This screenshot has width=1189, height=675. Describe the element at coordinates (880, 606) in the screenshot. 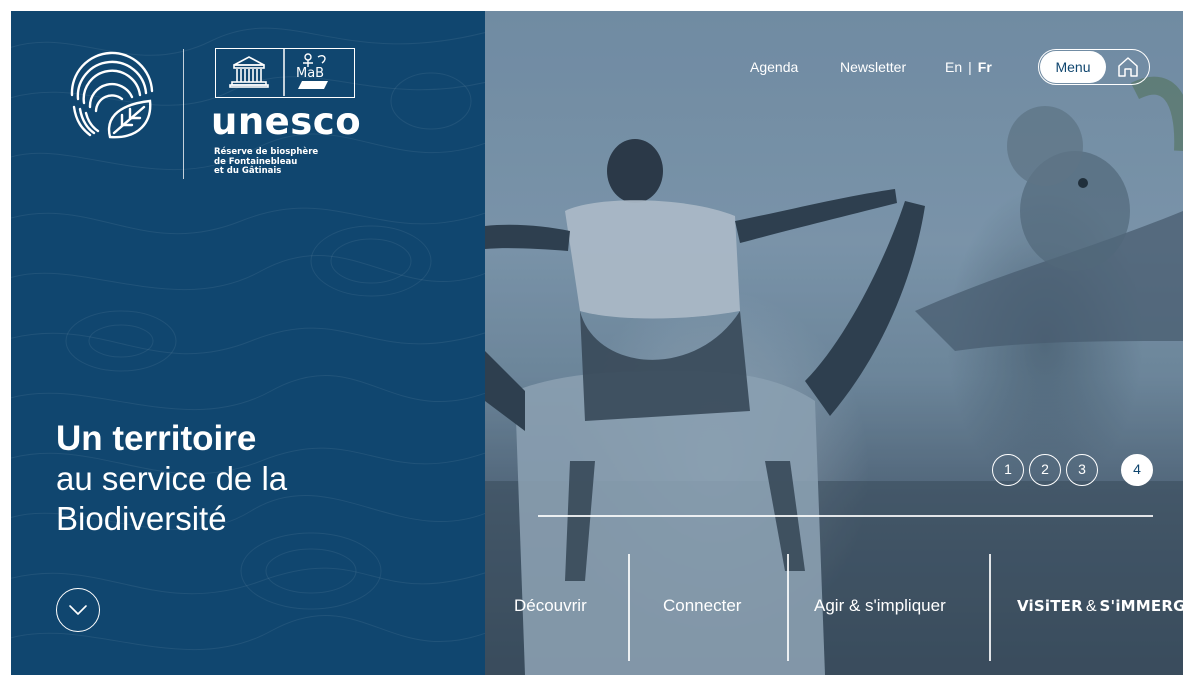

I see `category-agir: Agir & s'impliquer` at that location.